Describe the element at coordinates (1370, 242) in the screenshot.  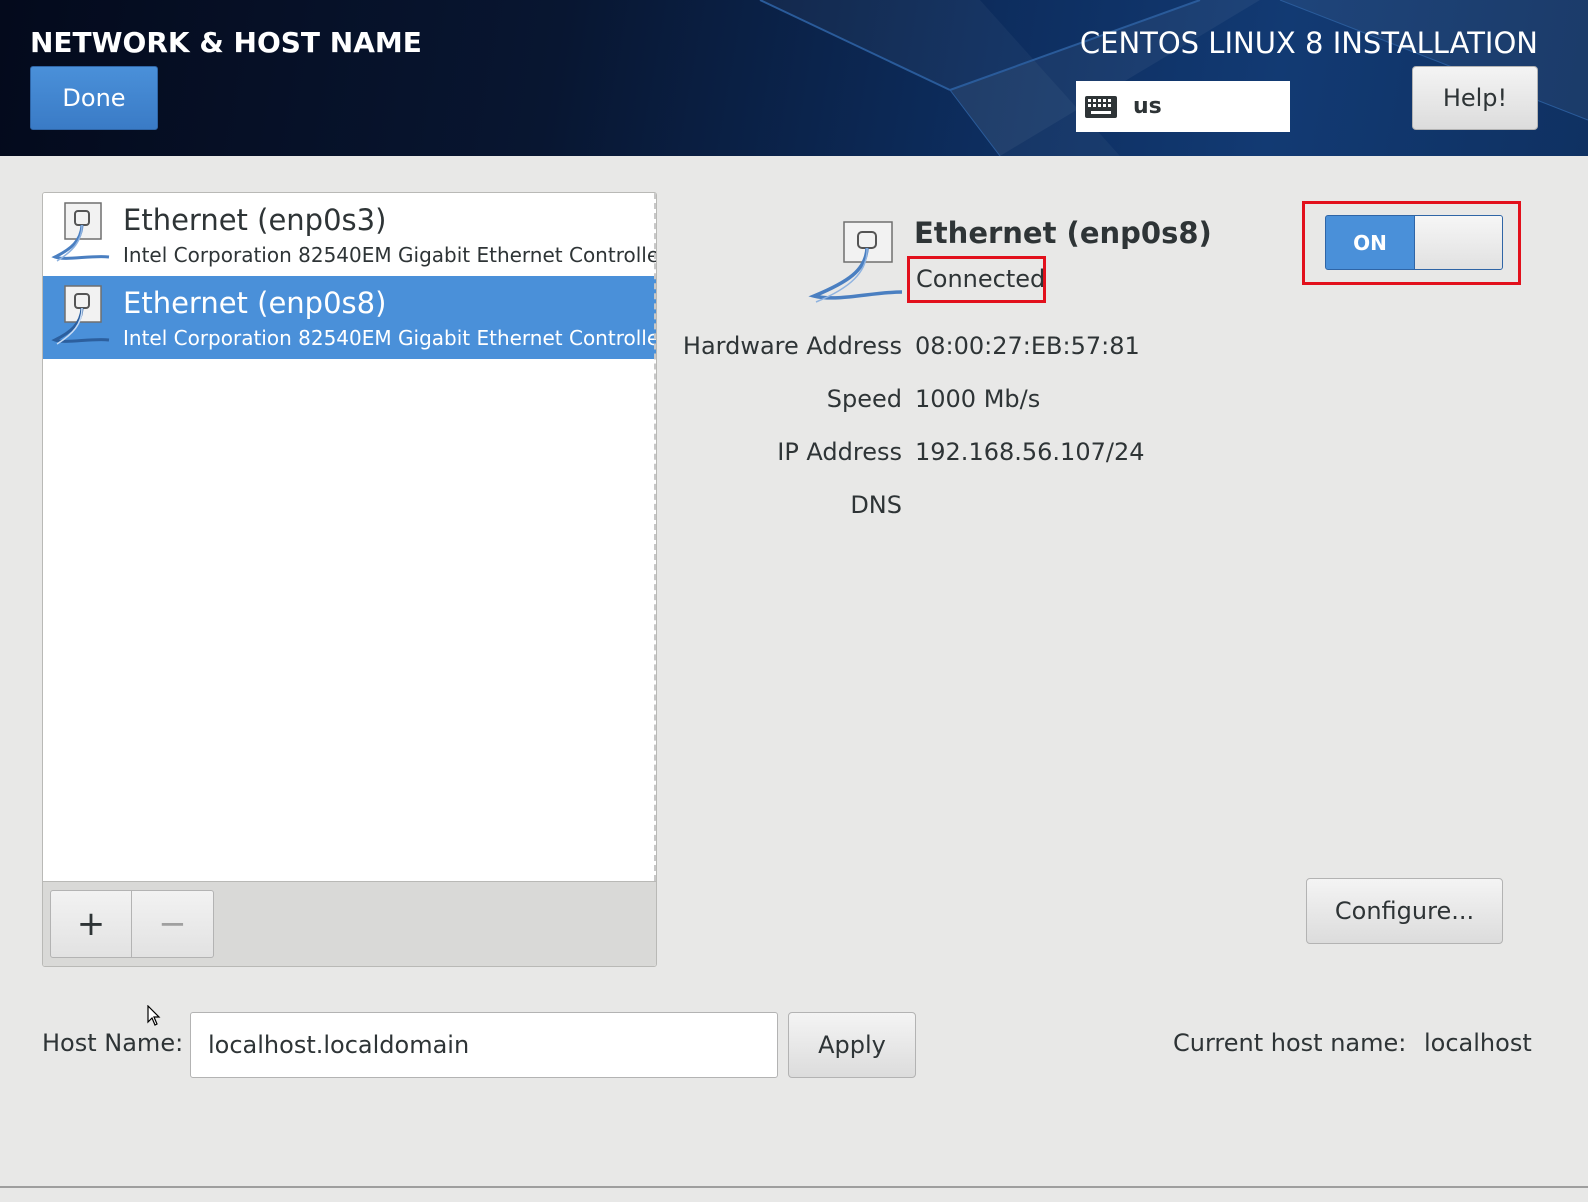
I see `toggle-on-label: ON` at that location.